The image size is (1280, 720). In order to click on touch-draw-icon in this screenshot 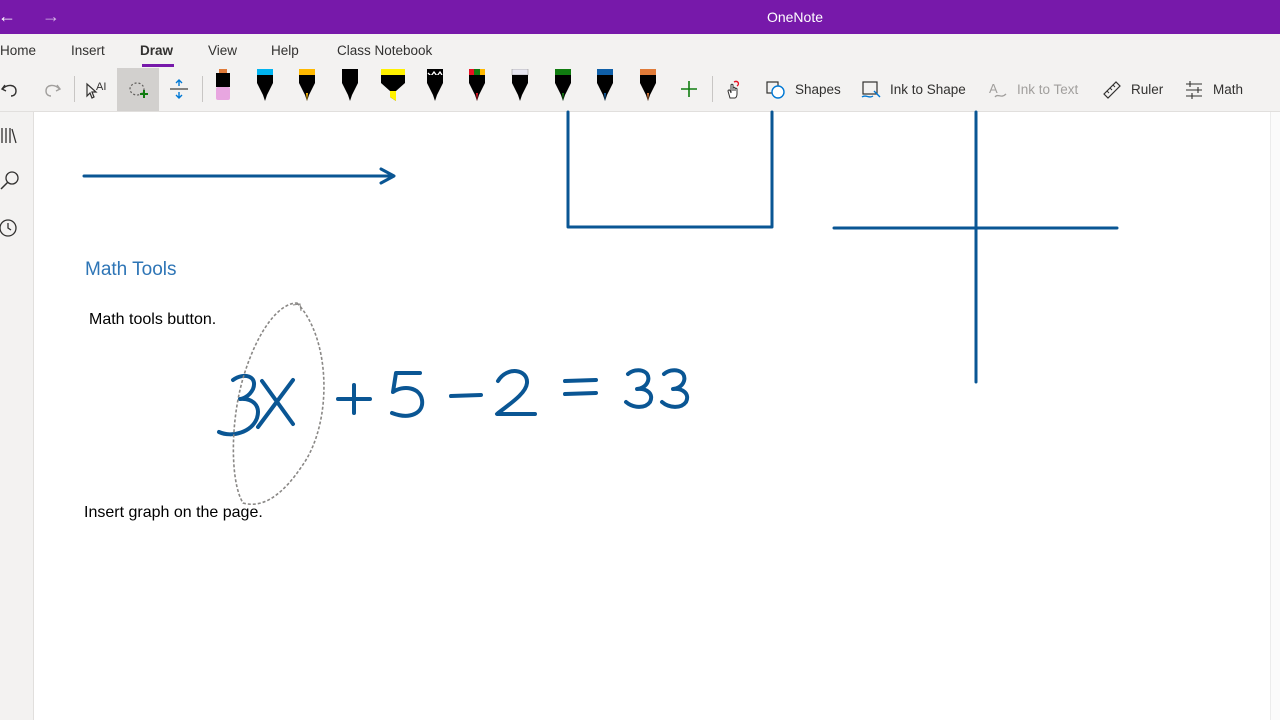, I will do `click(733, 89)`.